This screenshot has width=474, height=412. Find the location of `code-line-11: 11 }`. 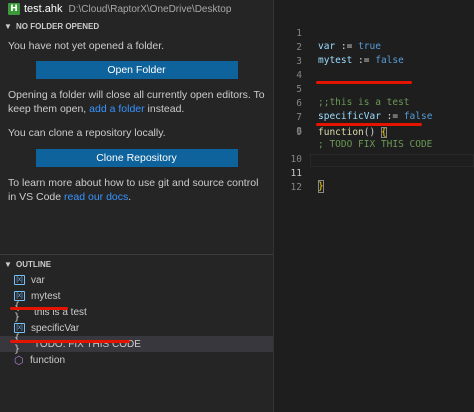

code-line-11: 11 } is located at coordinates (374, 173).